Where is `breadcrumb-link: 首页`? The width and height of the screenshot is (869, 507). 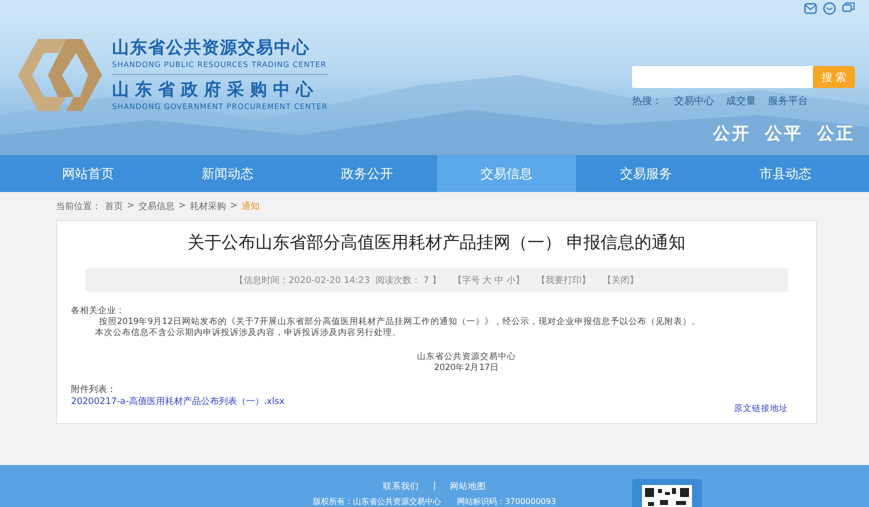 breadcrumb-link: 首页 is located at coordinates (114, 206).